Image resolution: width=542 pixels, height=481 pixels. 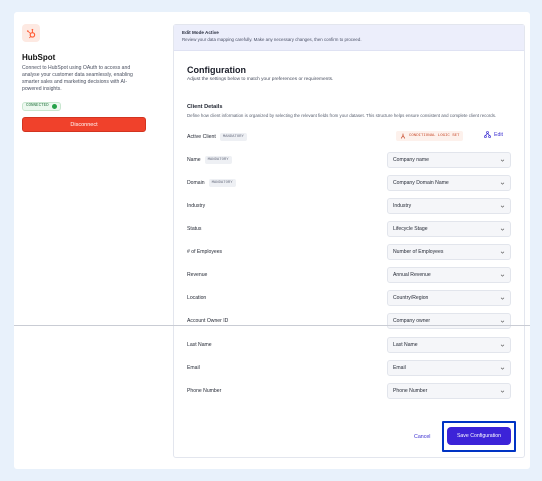 What do you see at coordinates (194, 160) in the screenshot?
I see `field-label: Name` at bounding box center [194, 160].